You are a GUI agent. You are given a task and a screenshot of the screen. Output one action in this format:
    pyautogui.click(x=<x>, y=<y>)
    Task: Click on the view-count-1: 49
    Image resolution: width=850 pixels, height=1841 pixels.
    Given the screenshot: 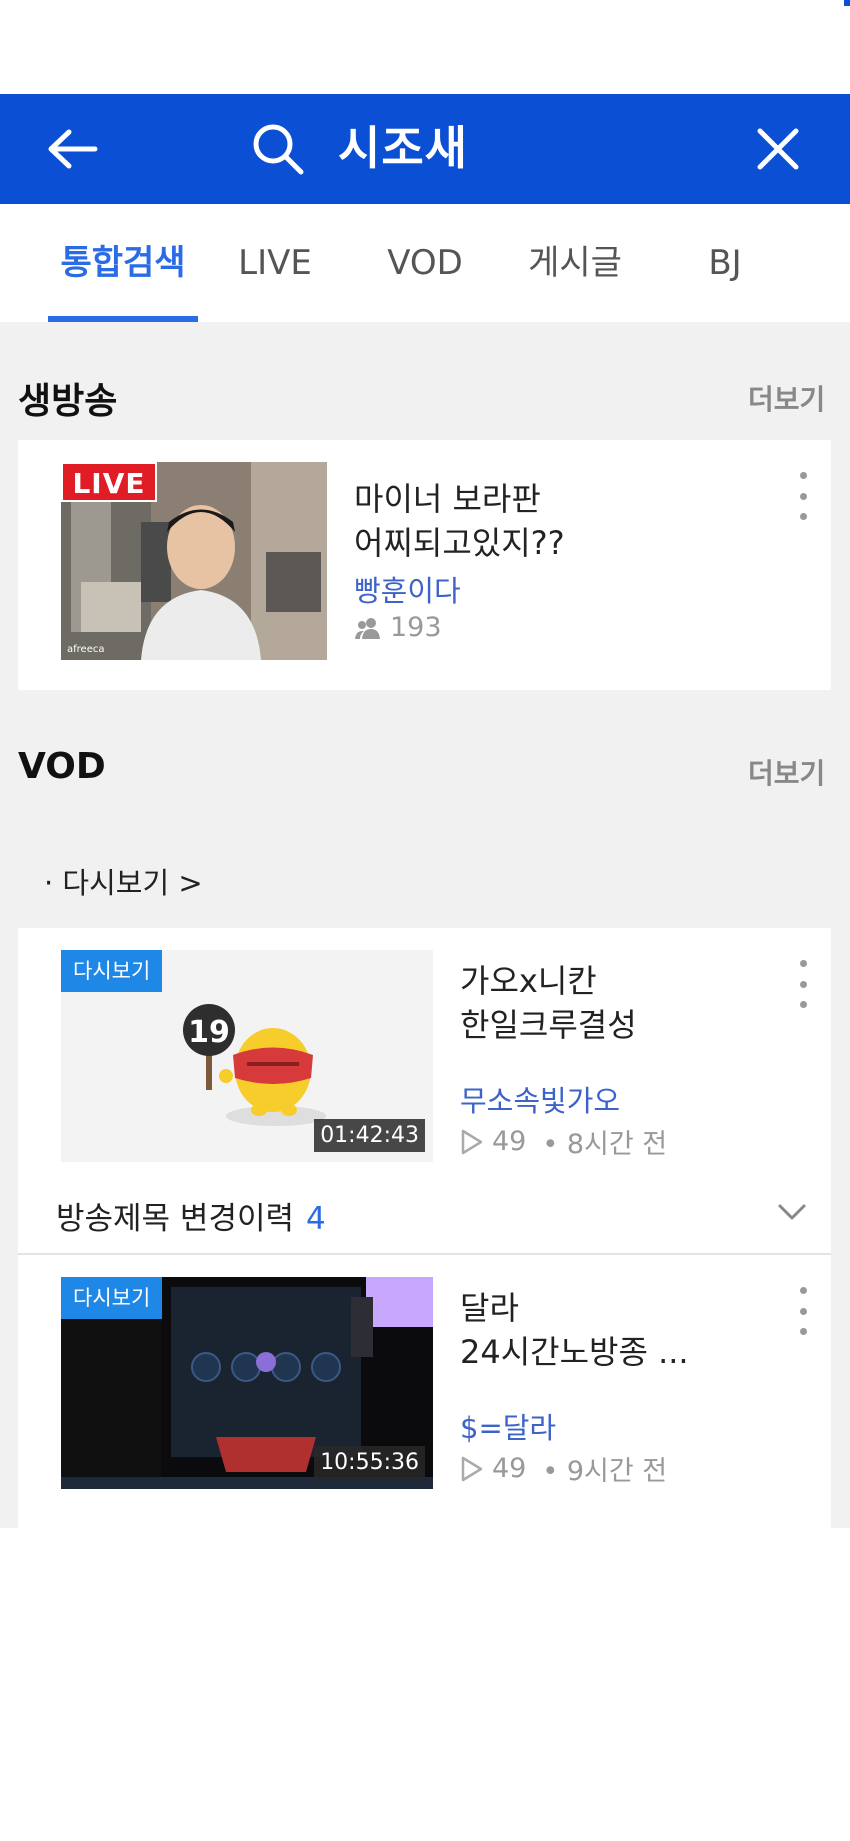 What is the action you would take?
    pyautogui.click(x=509, y=1141)
    